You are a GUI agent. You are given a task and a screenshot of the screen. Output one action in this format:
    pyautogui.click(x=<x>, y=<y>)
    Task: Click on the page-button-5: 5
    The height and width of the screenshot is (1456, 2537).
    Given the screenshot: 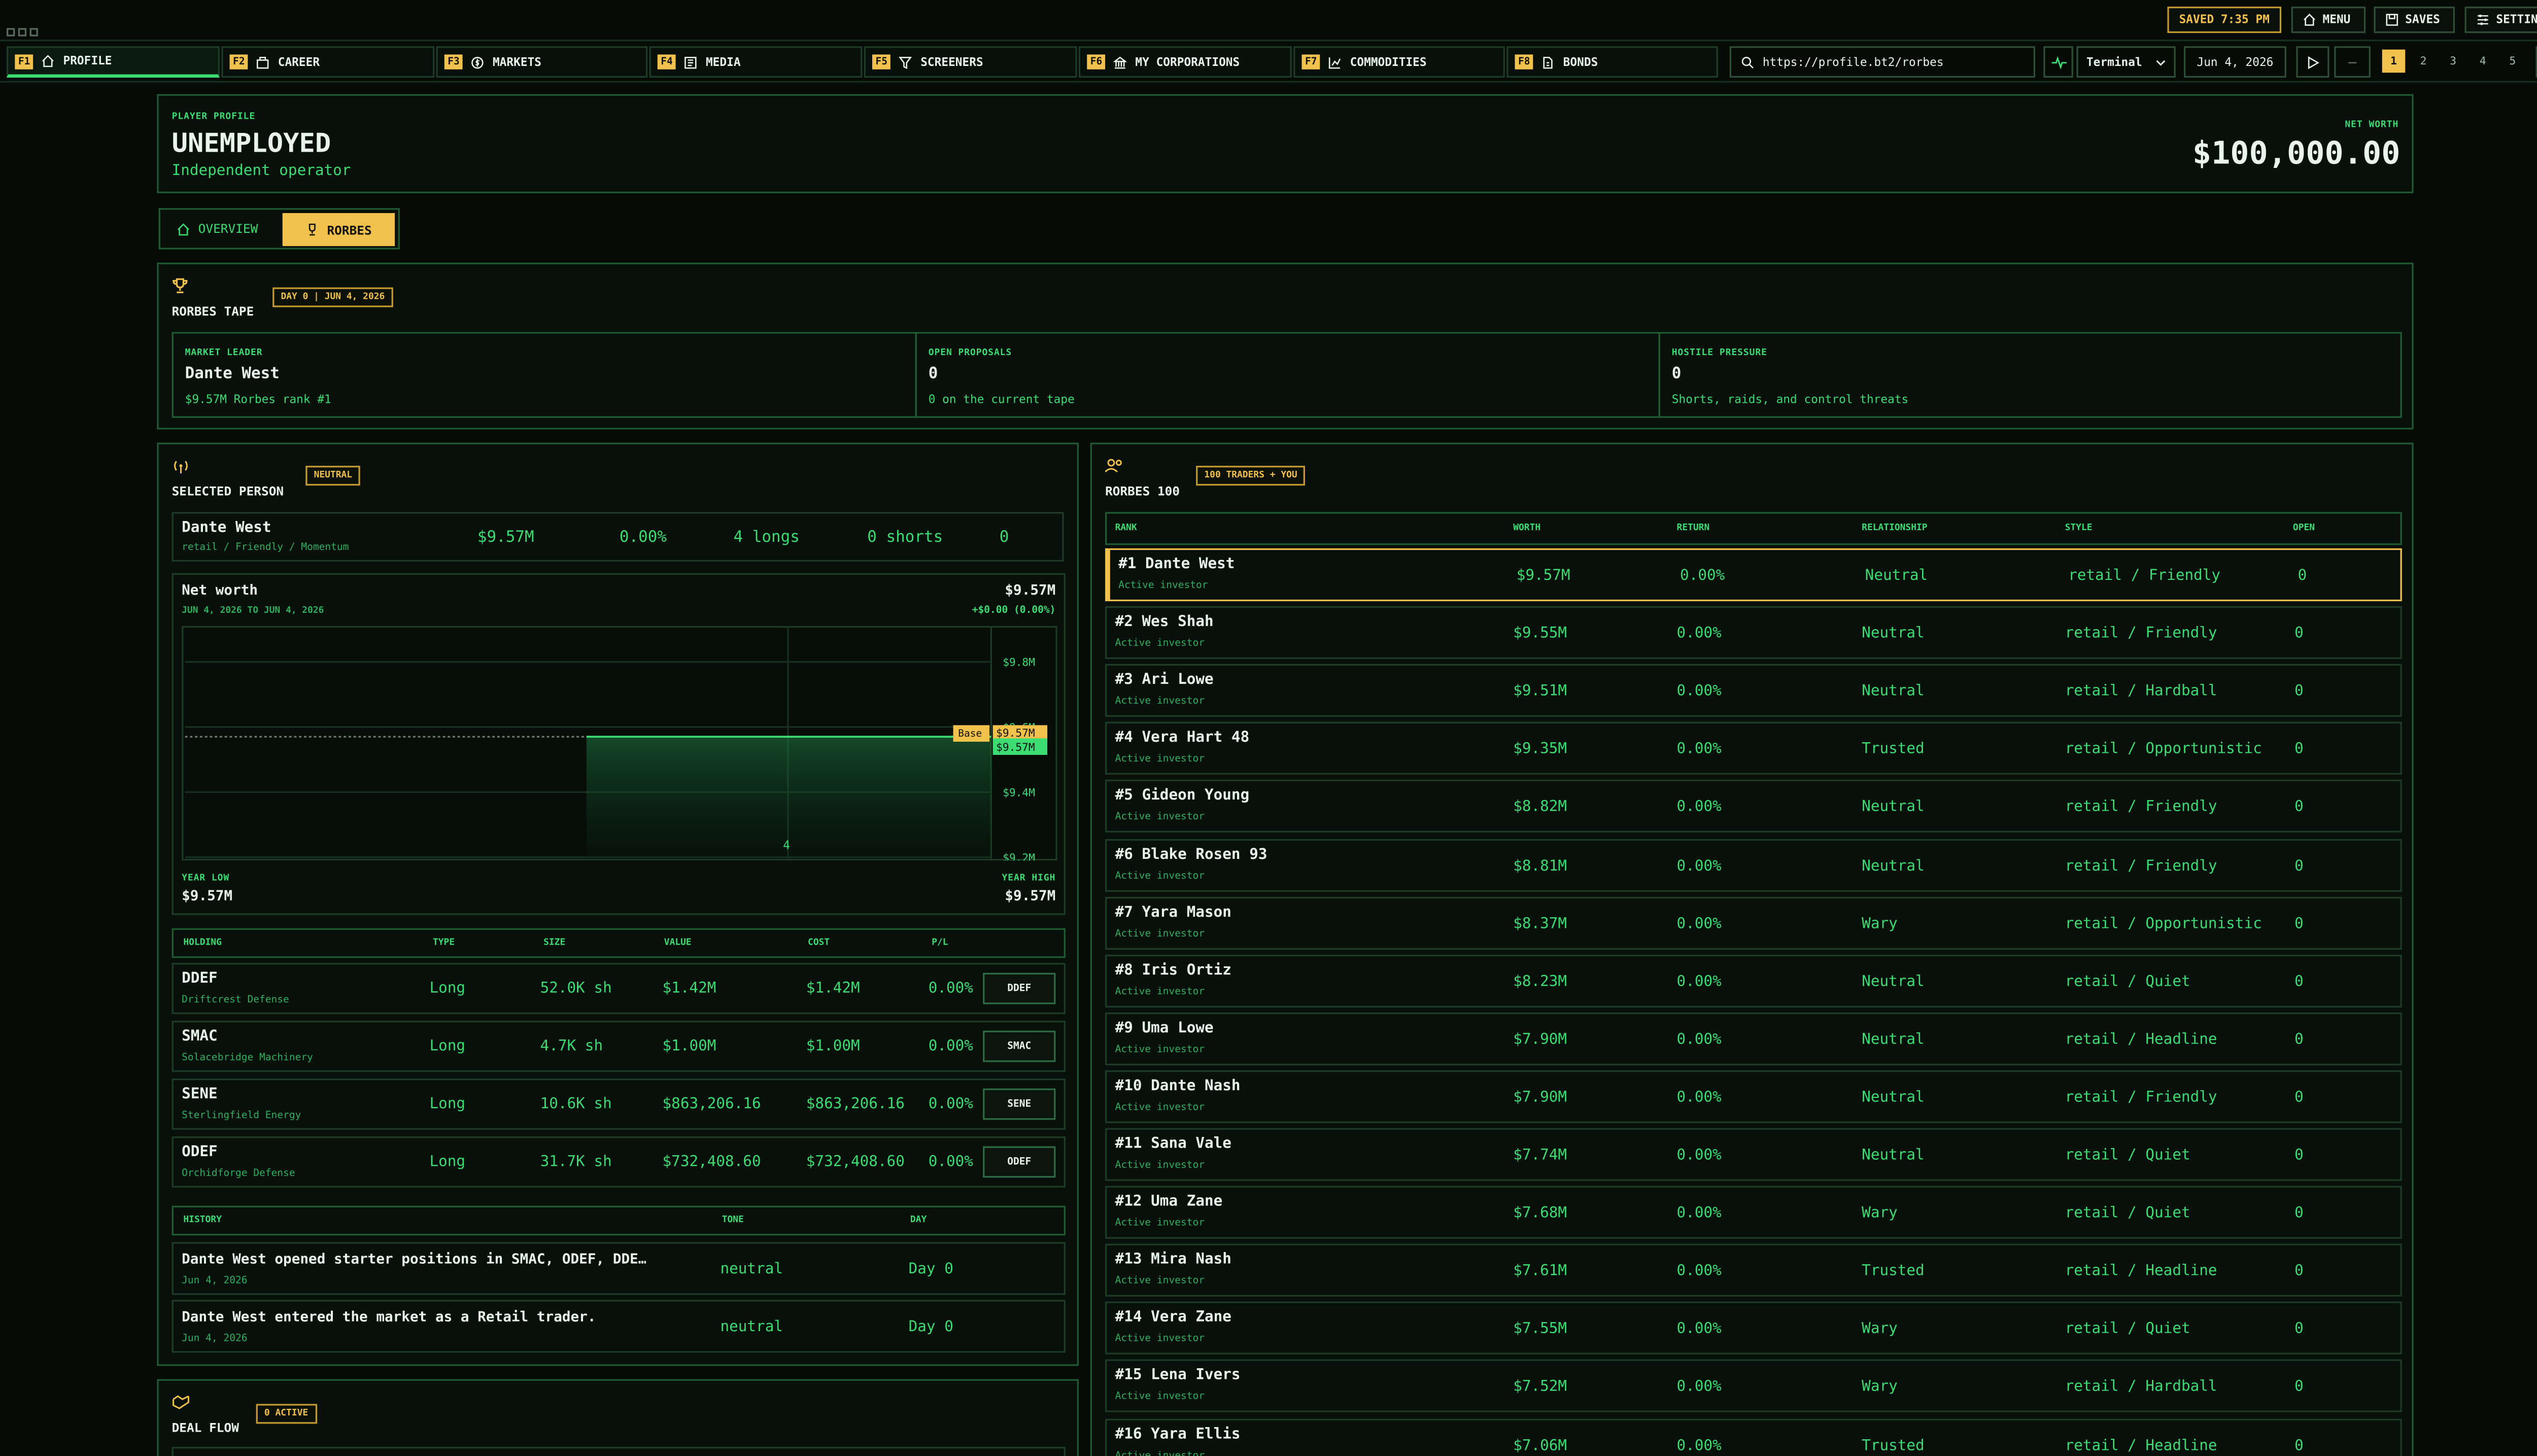 What is the action you would take?
    pyautogui.click(x=2512, y=62)
    